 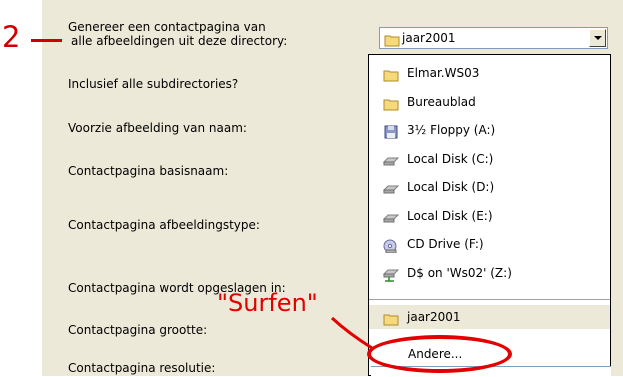 I want to click on dropdown-item-label: CD Drive (F:), so click(x=445, y=244).